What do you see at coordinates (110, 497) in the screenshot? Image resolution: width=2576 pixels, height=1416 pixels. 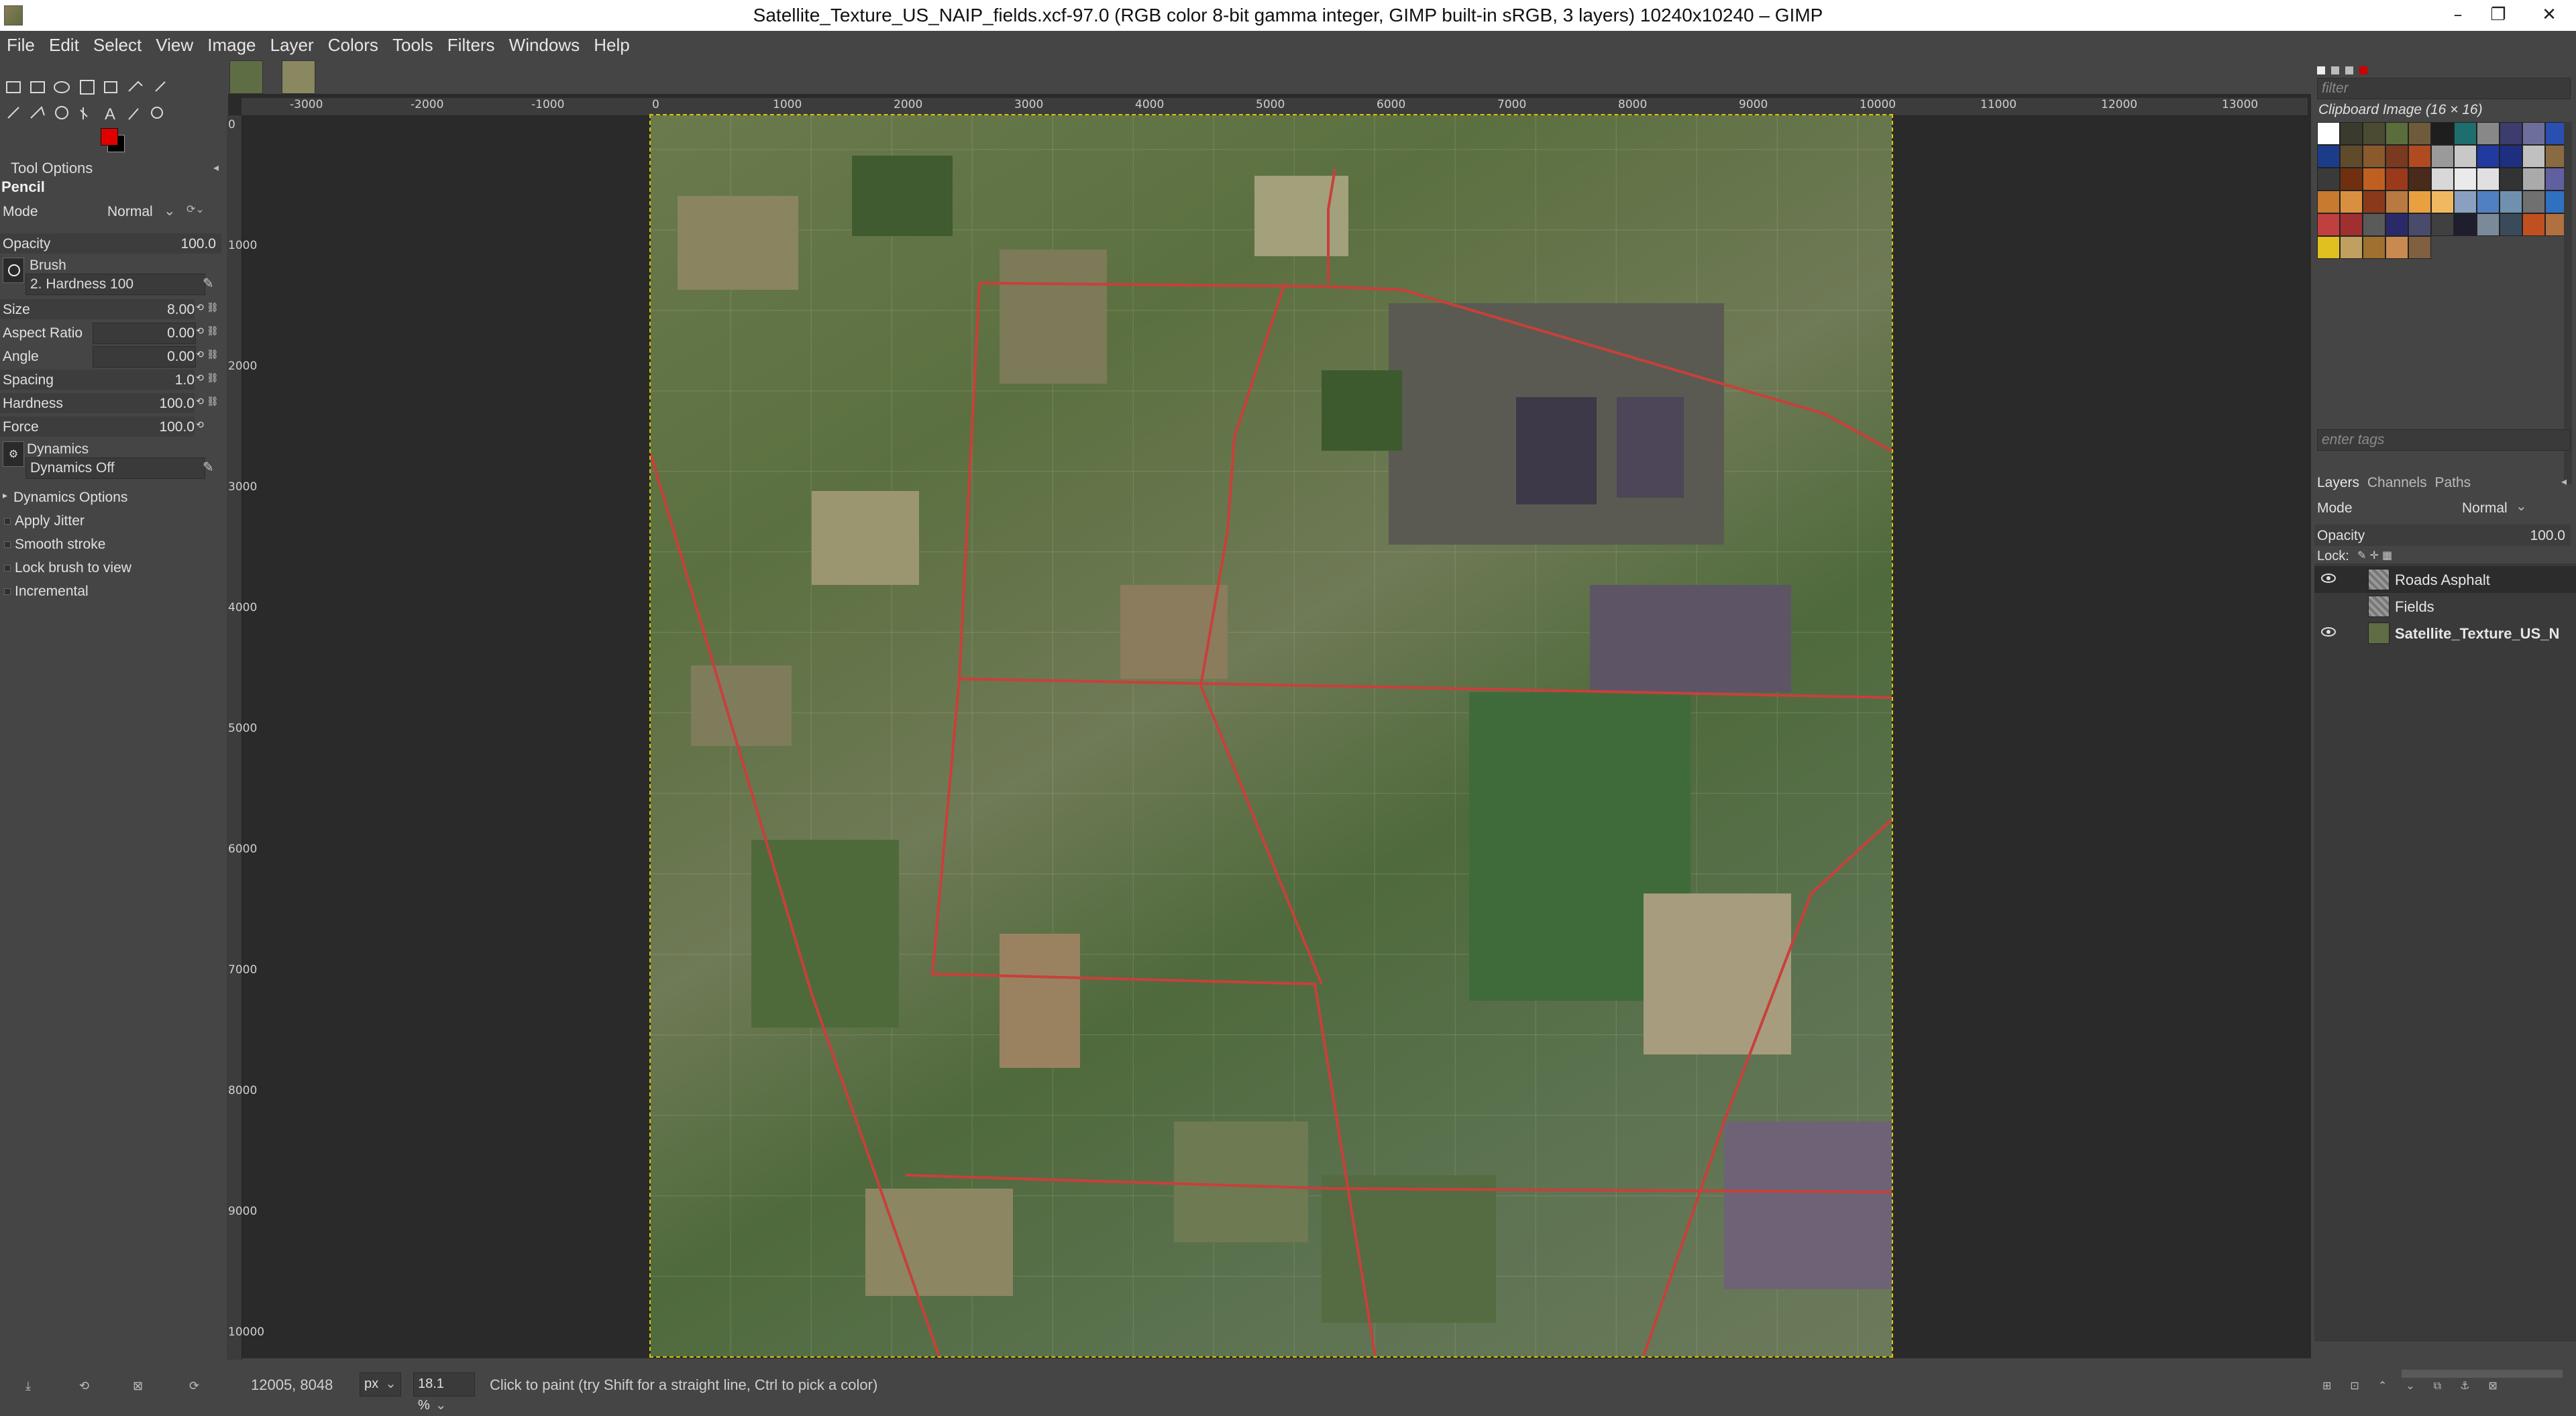 I see `dynamics-options-expander: ▸ Dynamics Options` at bounding box center [110, 497].